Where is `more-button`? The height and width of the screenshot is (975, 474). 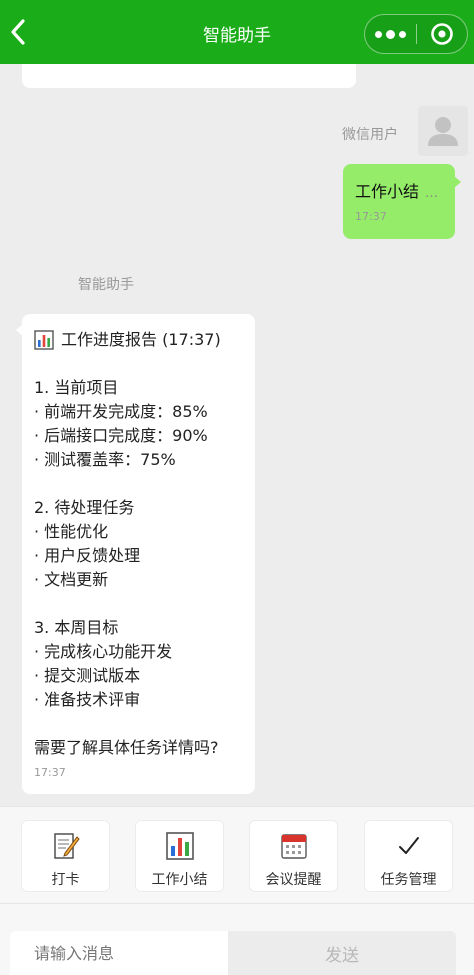 more-button is located at coordinates (390, 34).